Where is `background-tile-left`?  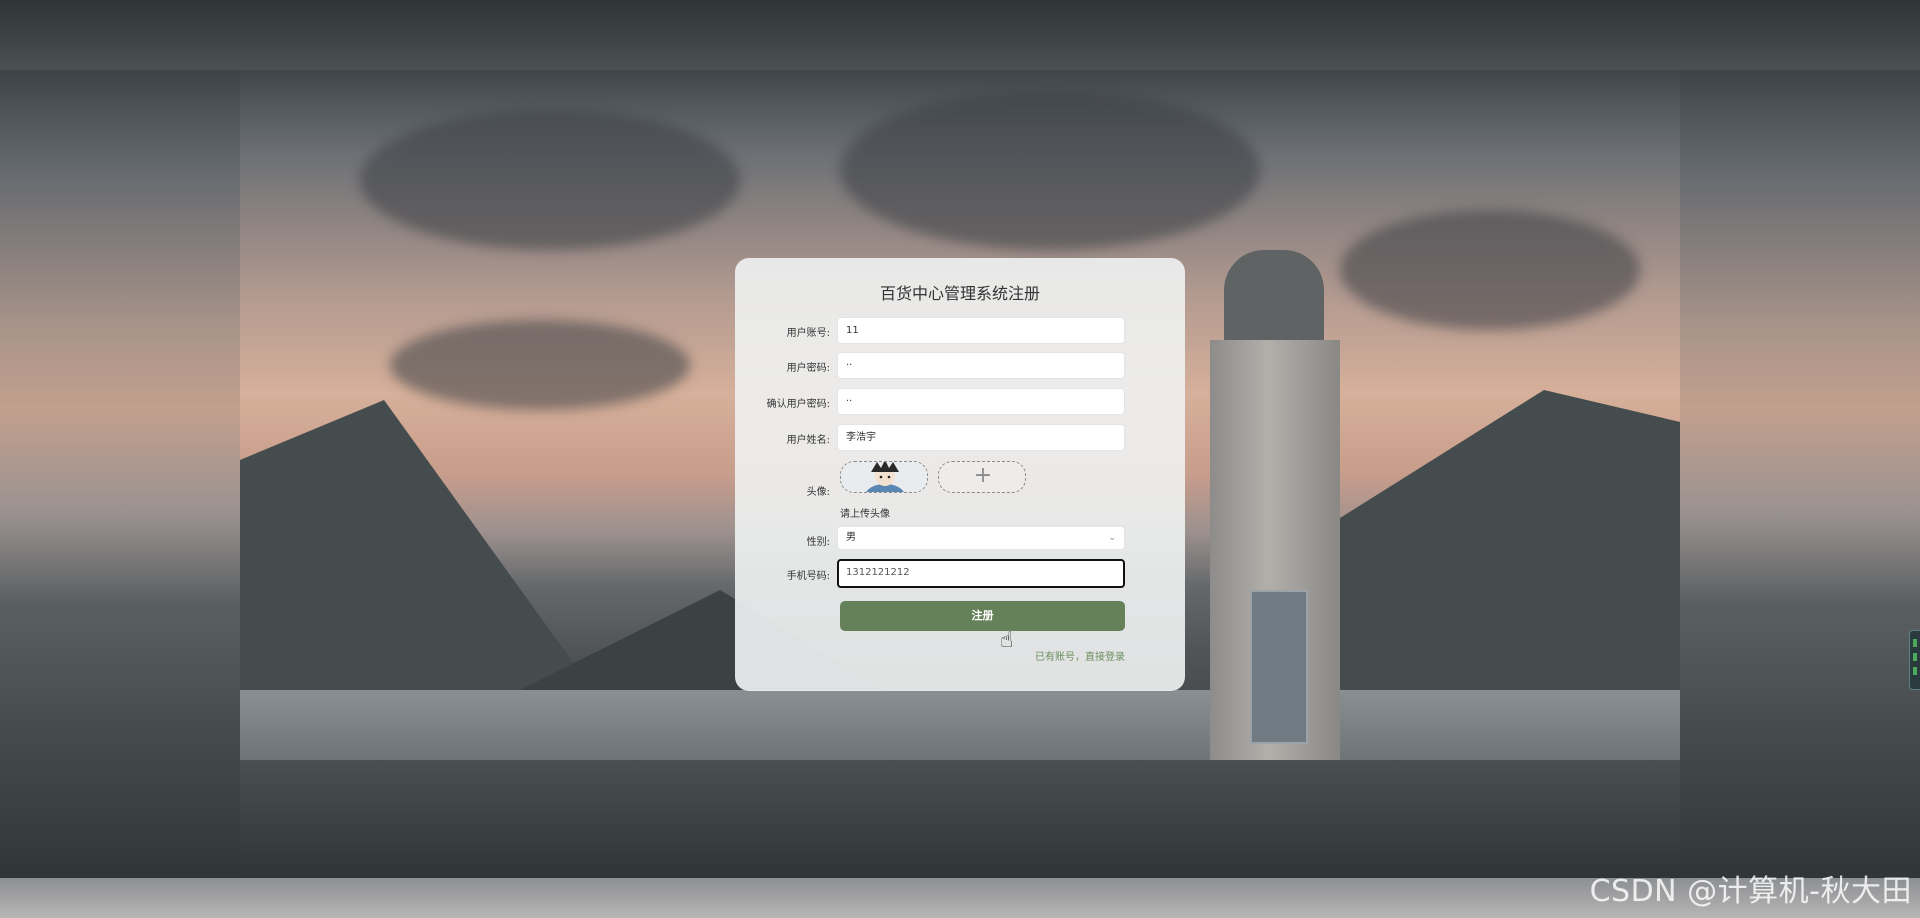
background-tile-left is located at coordinates (120, 474).